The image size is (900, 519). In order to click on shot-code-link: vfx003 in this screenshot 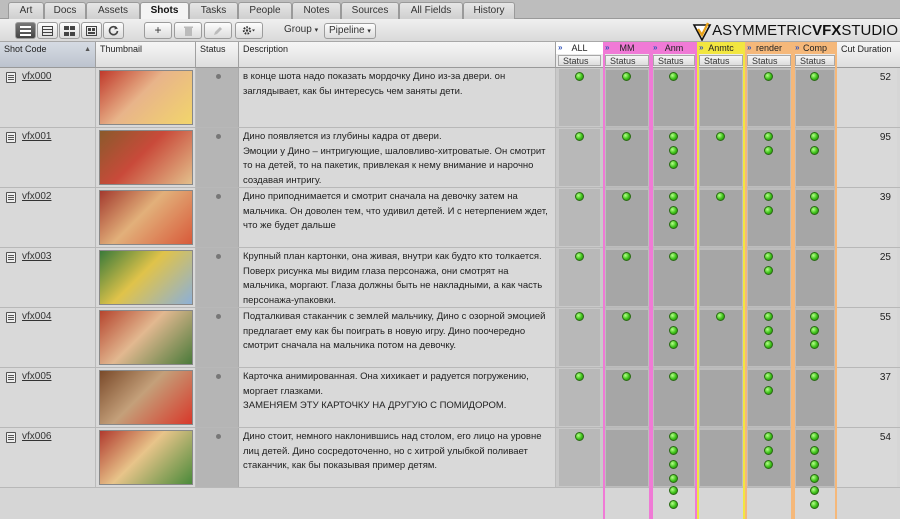, I will do `click(36, 256)`.